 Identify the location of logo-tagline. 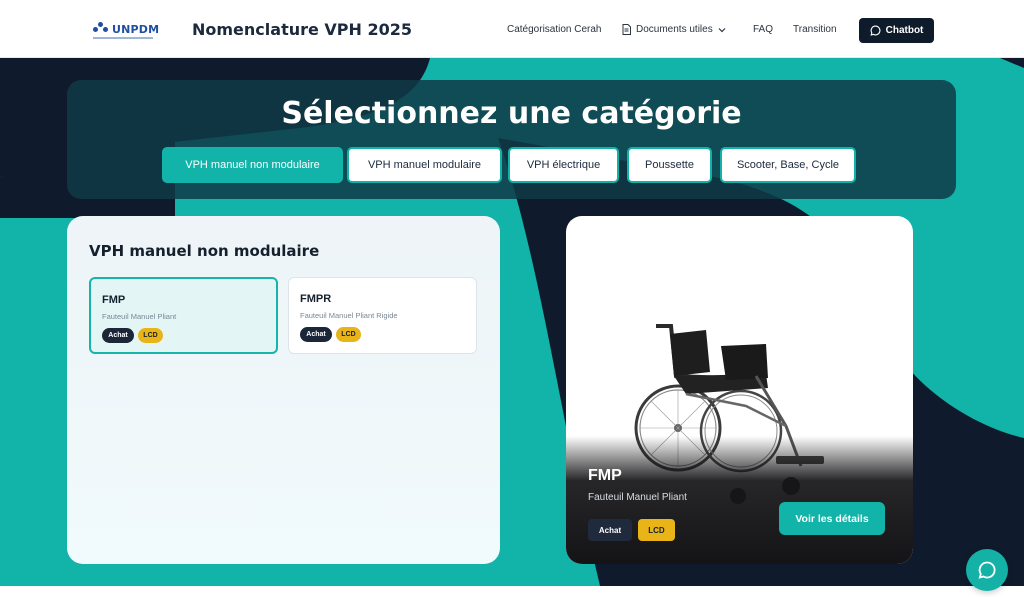
(123, 38).